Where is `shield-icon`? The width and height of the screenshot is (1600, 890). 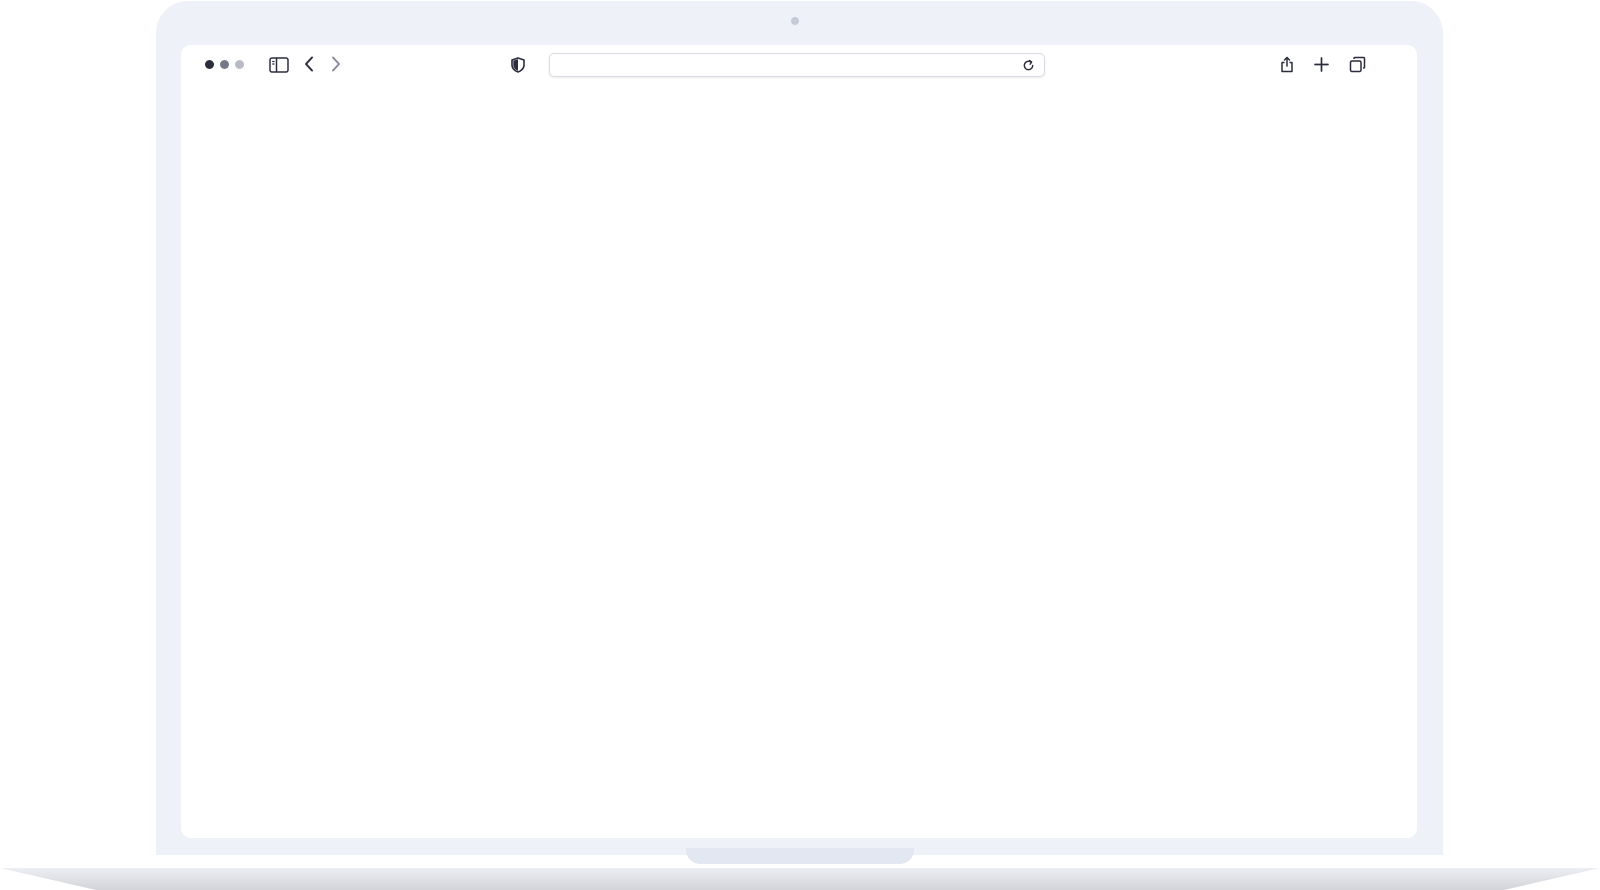 shield-icon is located at coordinates (518, 65).